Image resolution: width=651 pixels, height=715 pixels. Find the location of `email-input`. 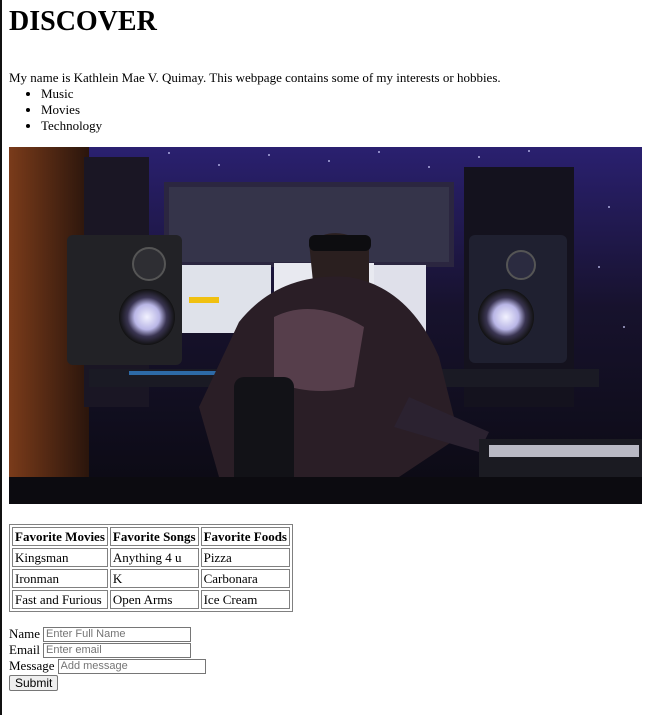

email-input is located at coordinates (117, 650).